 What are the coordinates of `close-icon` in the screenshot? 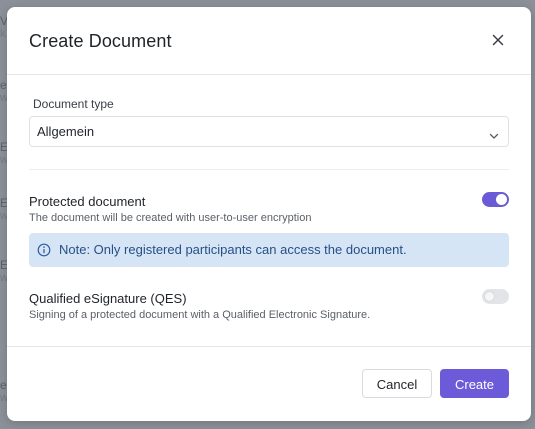 It's located at (498, 40).